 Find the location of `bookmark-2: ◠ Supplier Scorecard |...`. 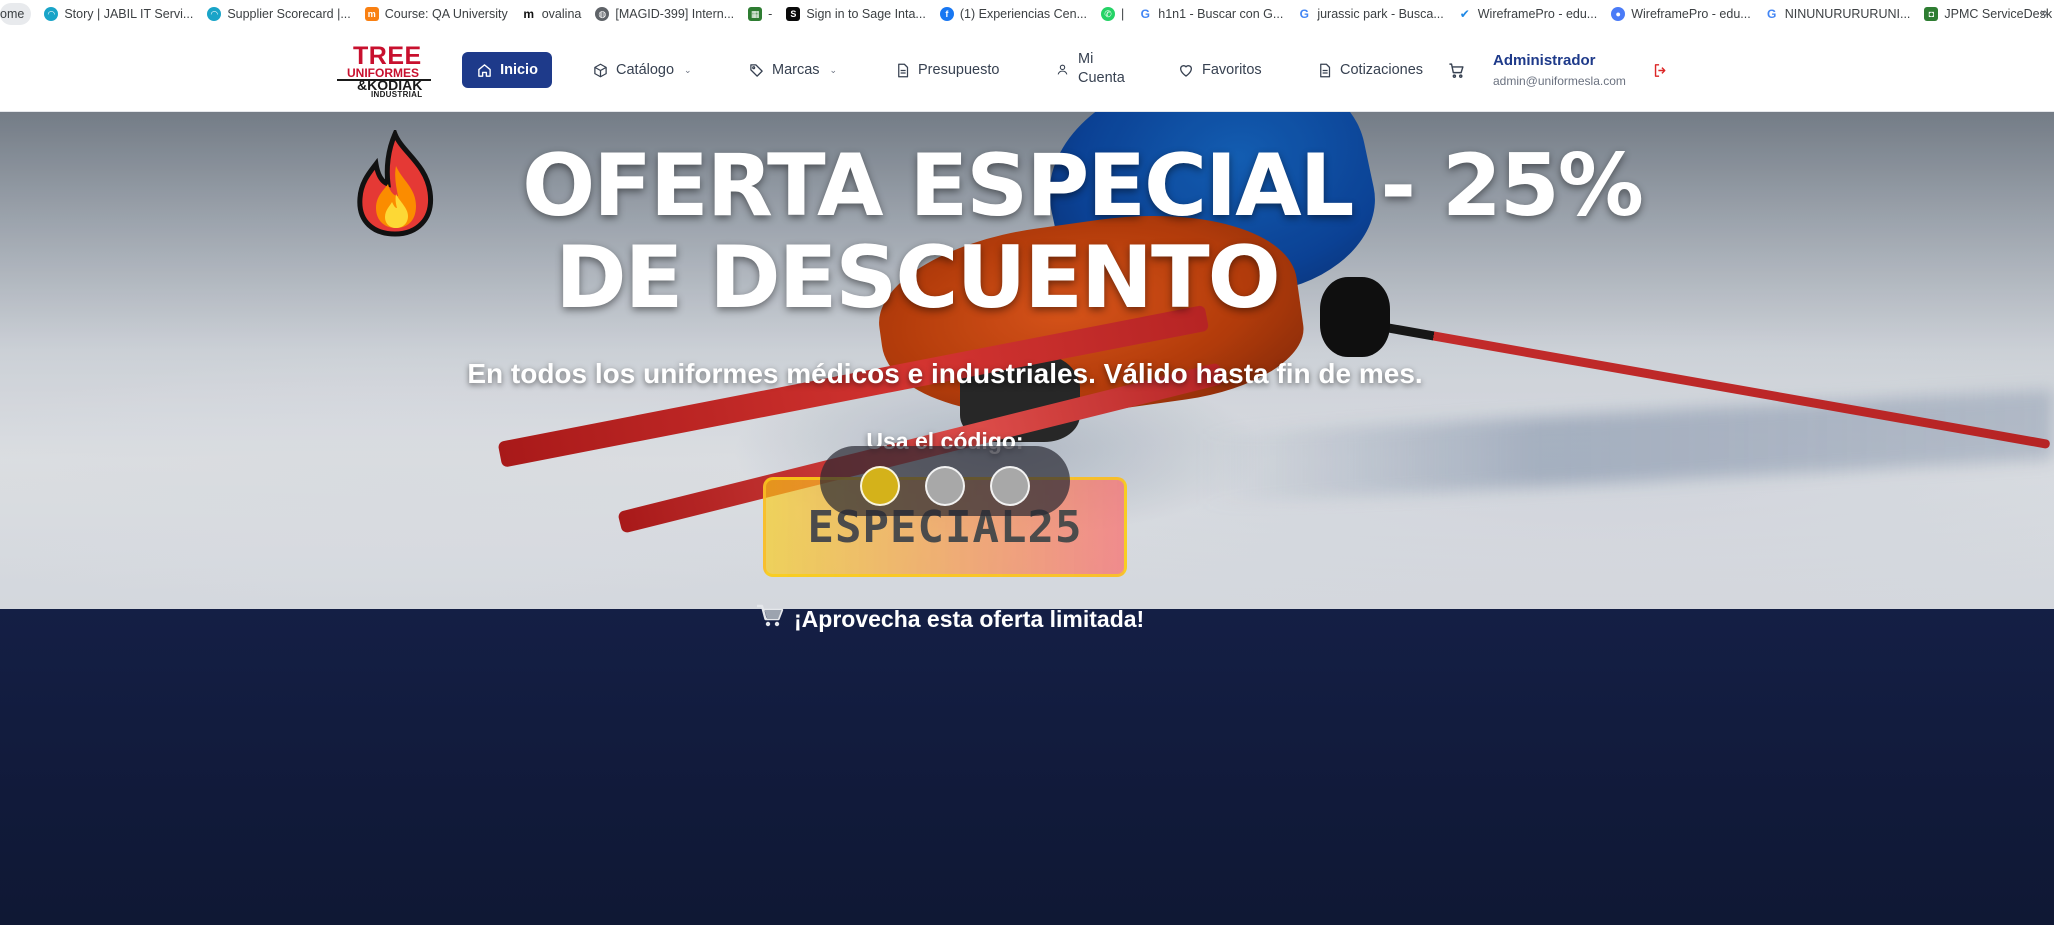

bookmark-2: ◠ Supplier Scorecard |... is located at coordinates (278, 14).